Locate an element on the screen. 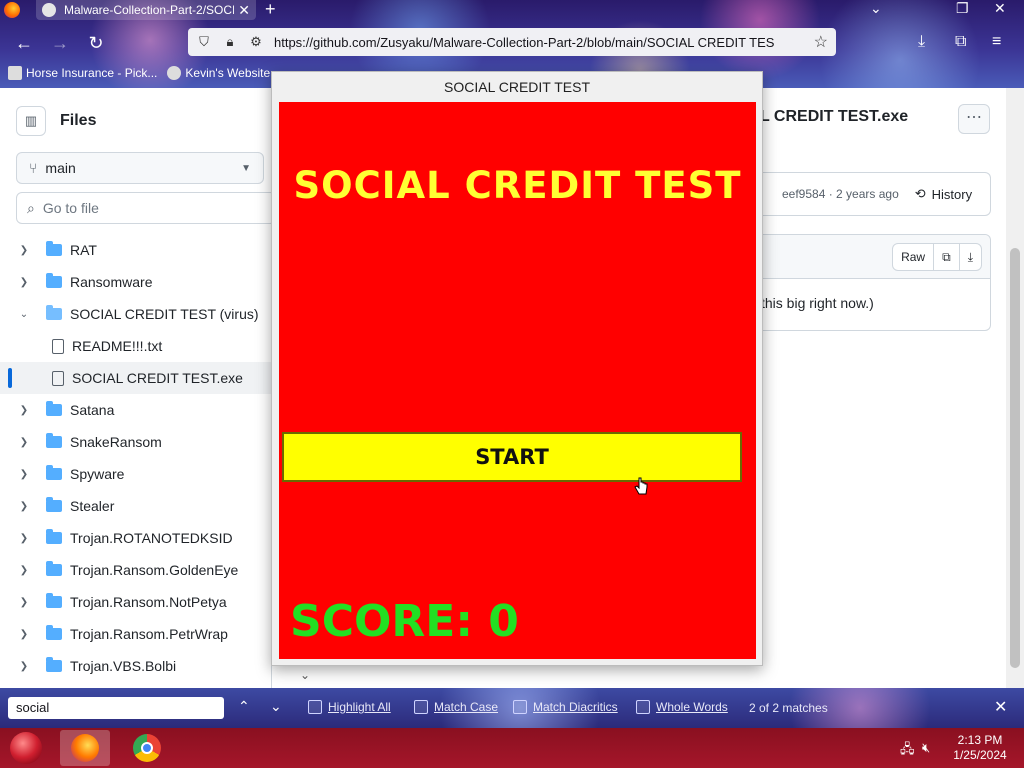 The height and width of the screenshot is (768, 1024). taskbar-chrome is located at coordinates (147, 748).